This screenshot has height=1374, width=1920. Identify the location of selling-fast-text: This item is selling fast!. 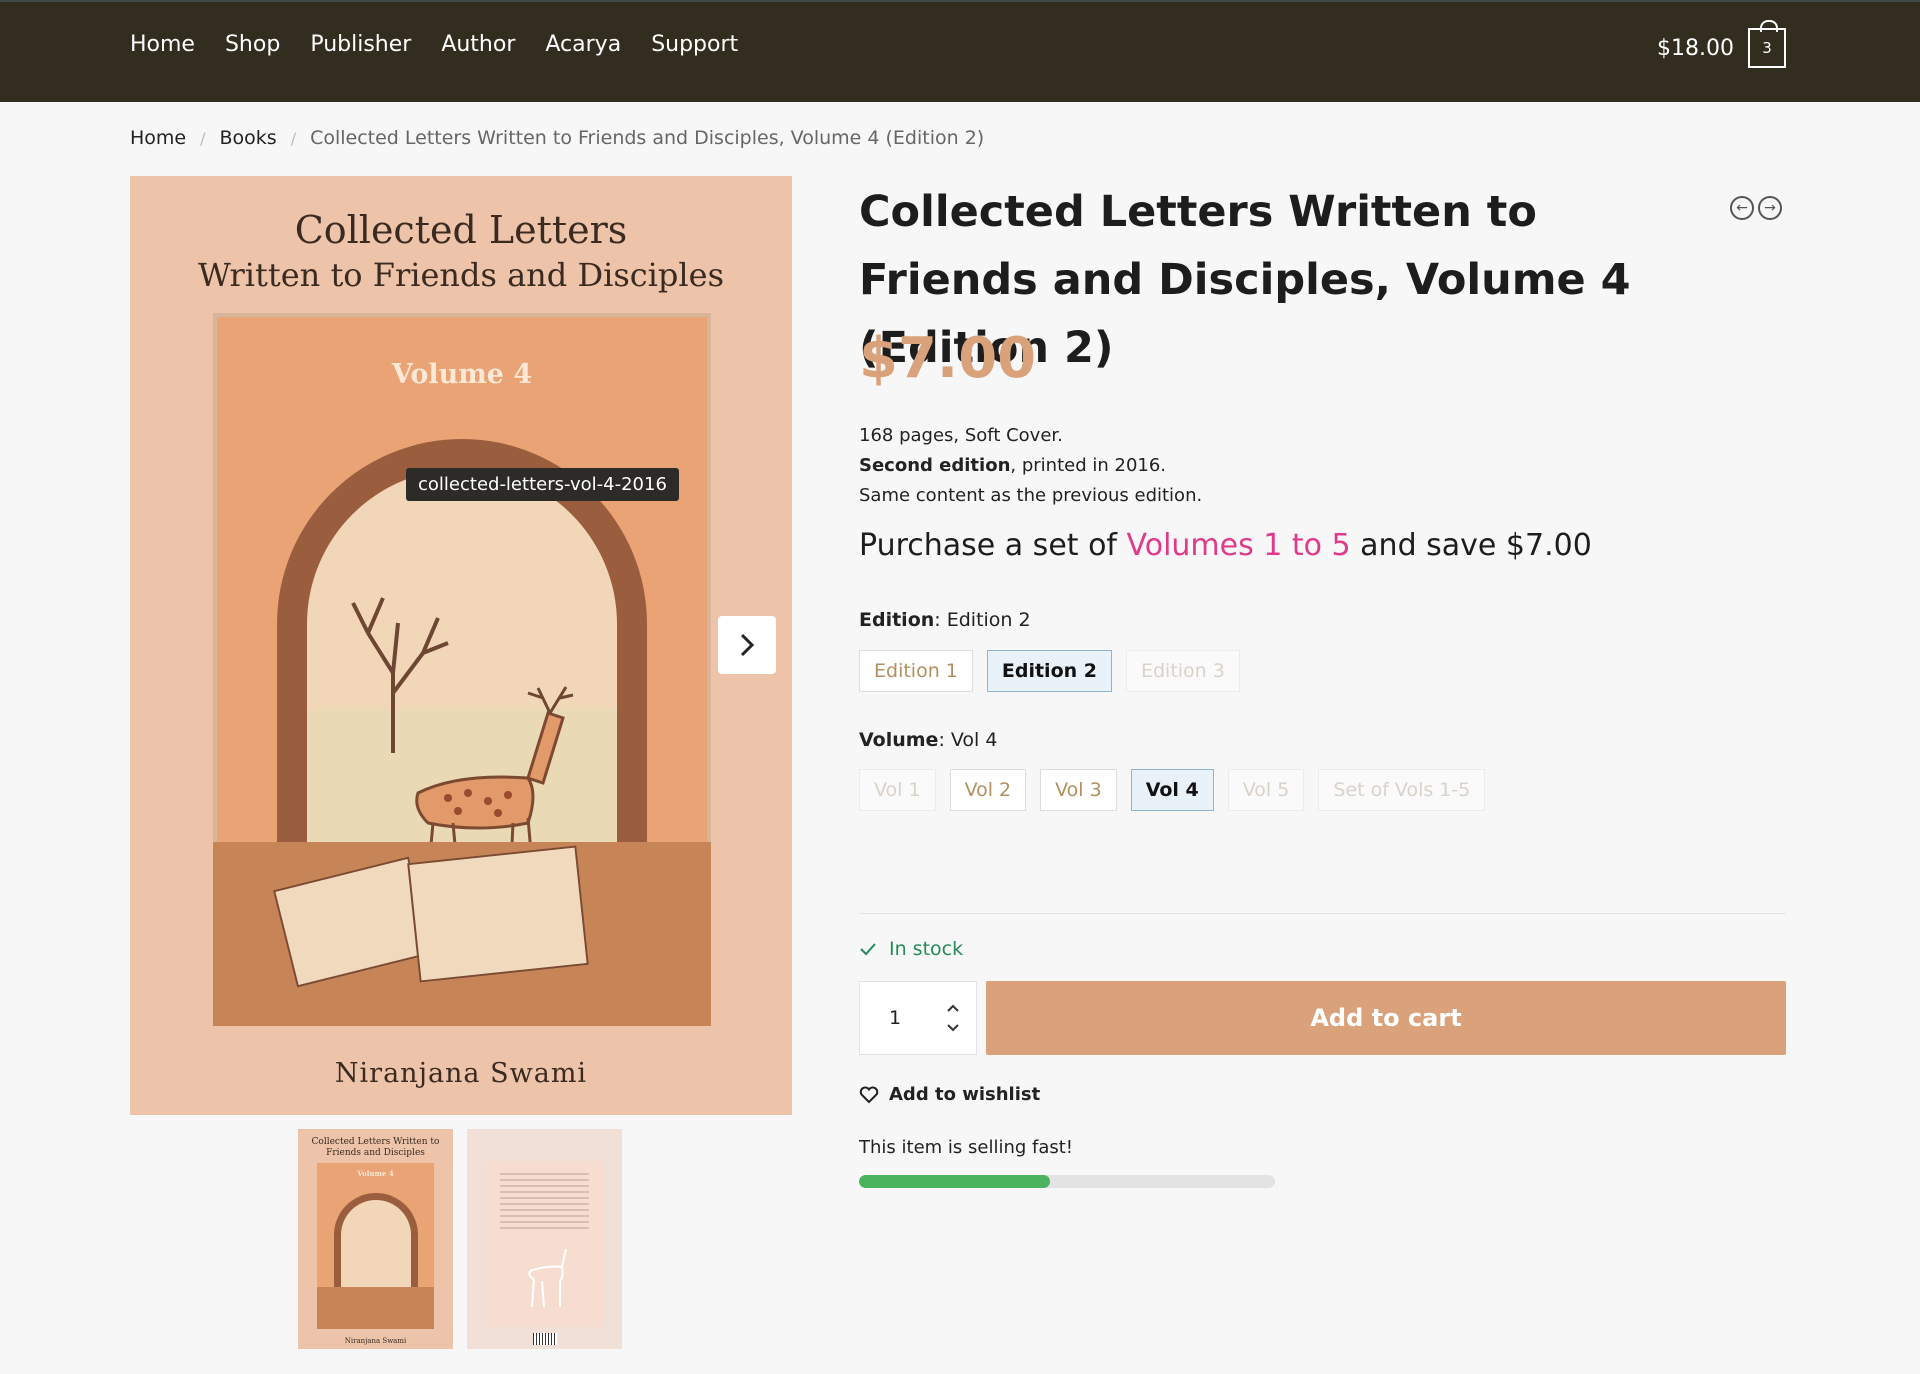
(966, 1147).